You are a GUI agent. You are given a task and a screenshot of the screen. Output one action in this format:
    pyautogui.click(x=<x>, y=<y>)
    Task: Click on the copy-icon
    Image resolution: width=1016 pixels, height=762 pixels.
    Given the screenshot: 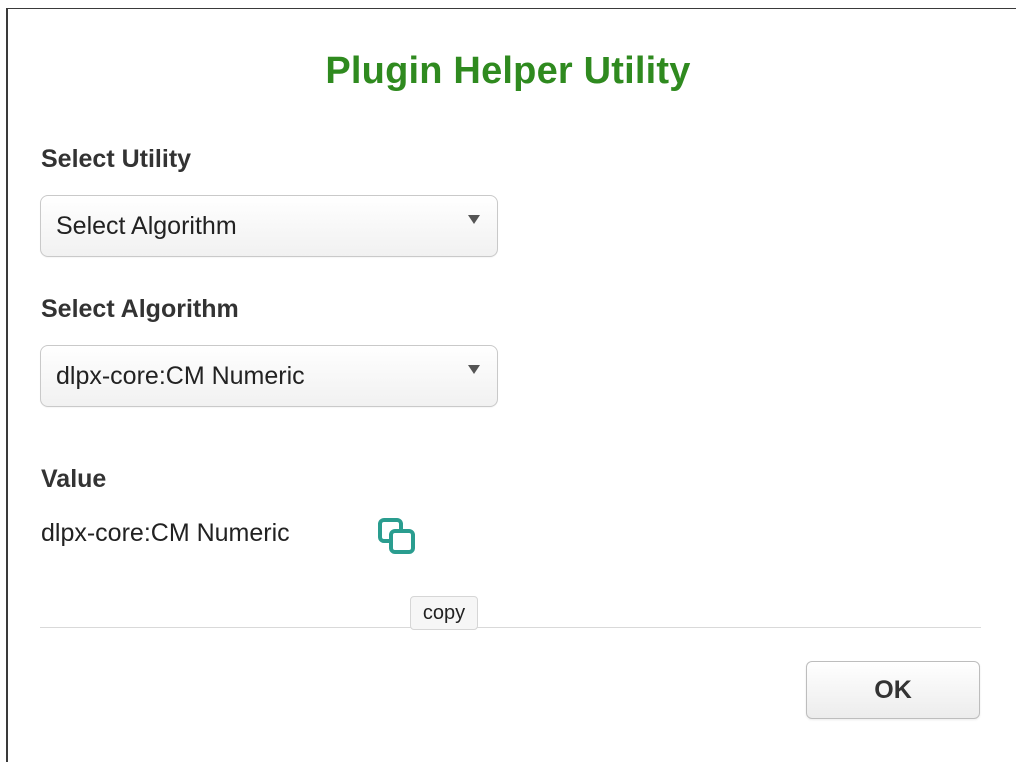 What is the action you would take?
    pyautogui.click(x=399, y=537)
    